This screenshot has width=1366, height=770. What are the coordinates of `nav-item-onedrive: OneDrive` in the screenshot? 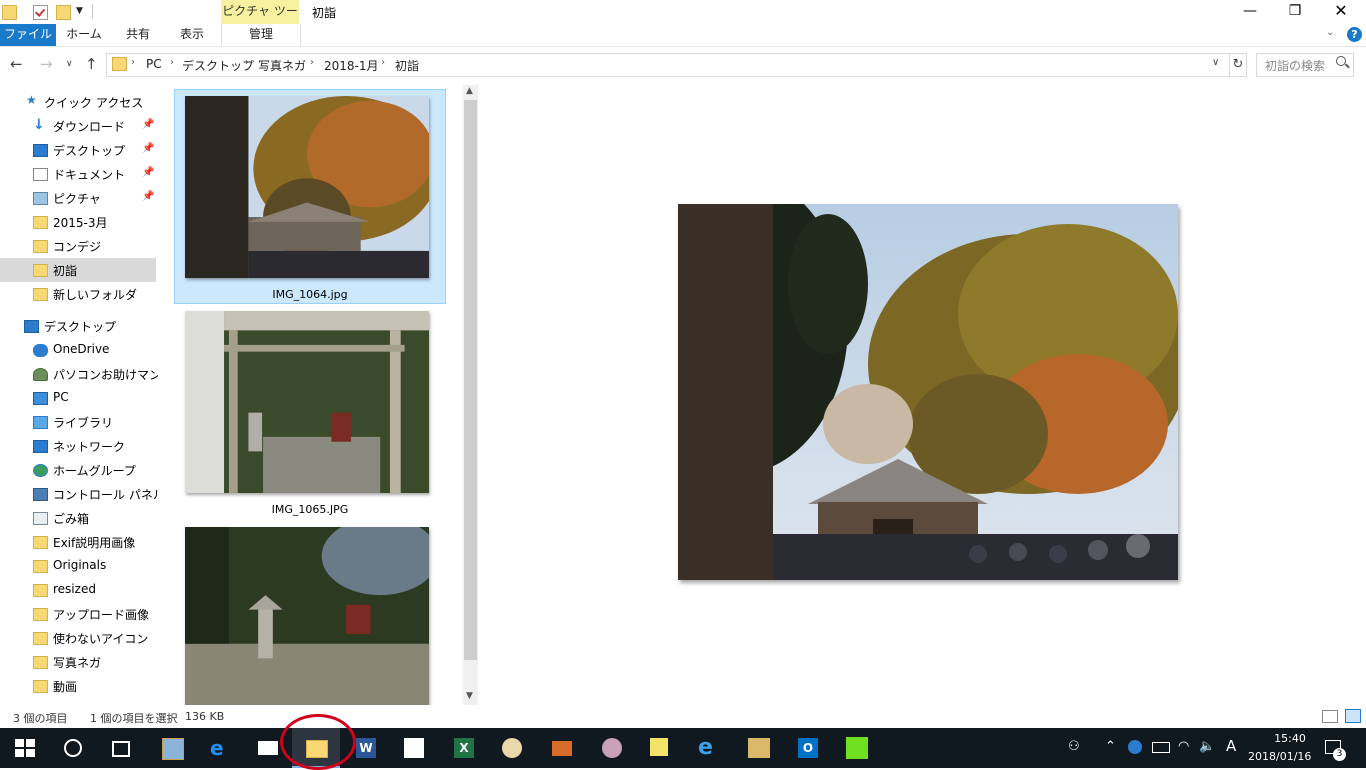 It's located at (78, 350).